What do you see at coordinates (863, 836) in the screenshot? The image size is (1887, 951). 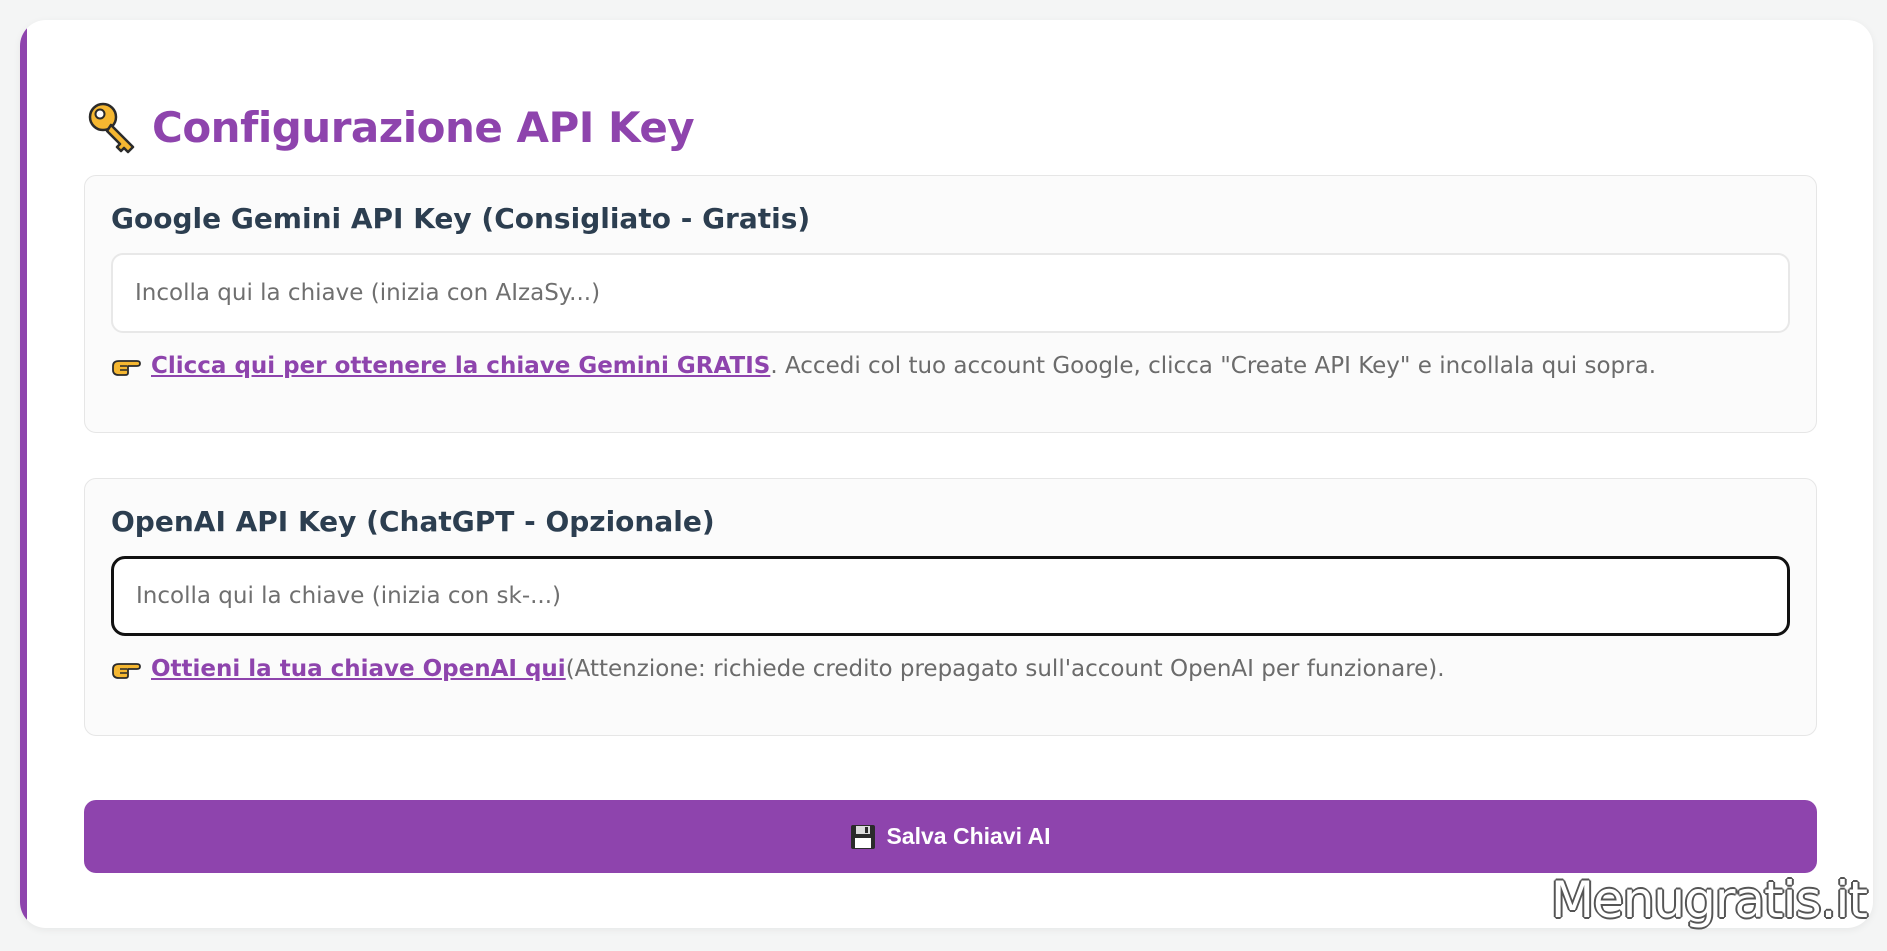 I see `floppy-disk-icon` at bounding box center [863, 836].